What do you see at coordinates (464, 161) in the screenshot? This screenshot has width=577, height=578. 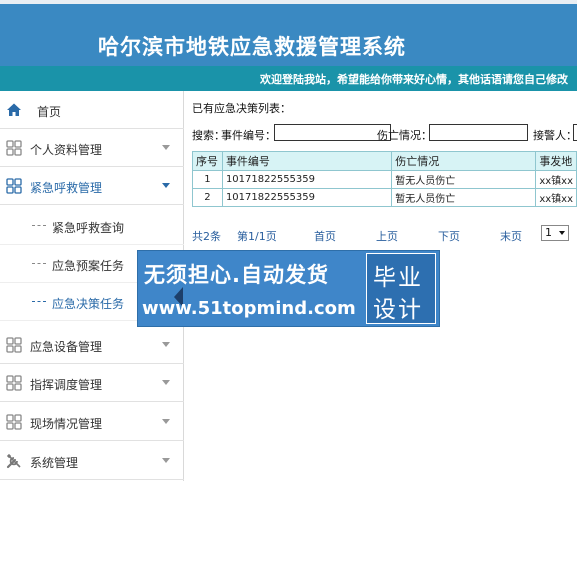 I see `column-header: 伤亡情况` at bounding box center [464, 161].